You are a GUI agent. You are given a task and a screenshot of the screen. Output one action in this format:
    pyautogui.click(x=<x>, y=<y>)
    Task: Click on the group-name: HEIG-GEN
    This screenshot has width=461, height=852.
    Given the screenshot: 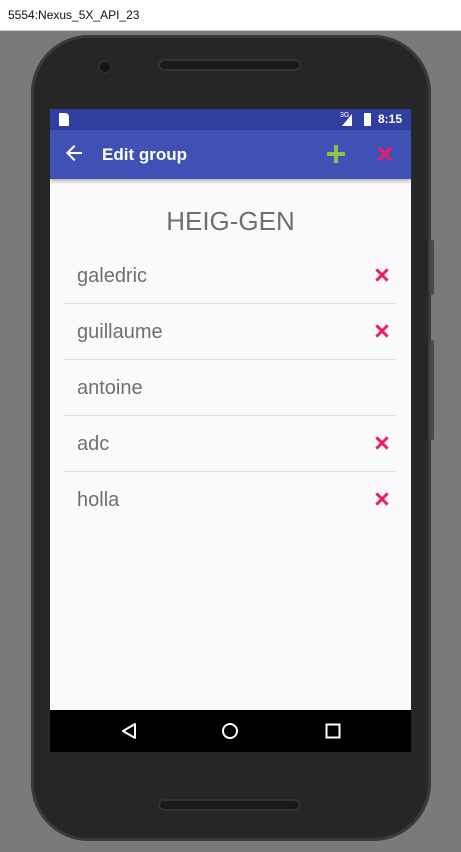 What is the action you would take?
    pyautogui.click(x=230, y=221)
    